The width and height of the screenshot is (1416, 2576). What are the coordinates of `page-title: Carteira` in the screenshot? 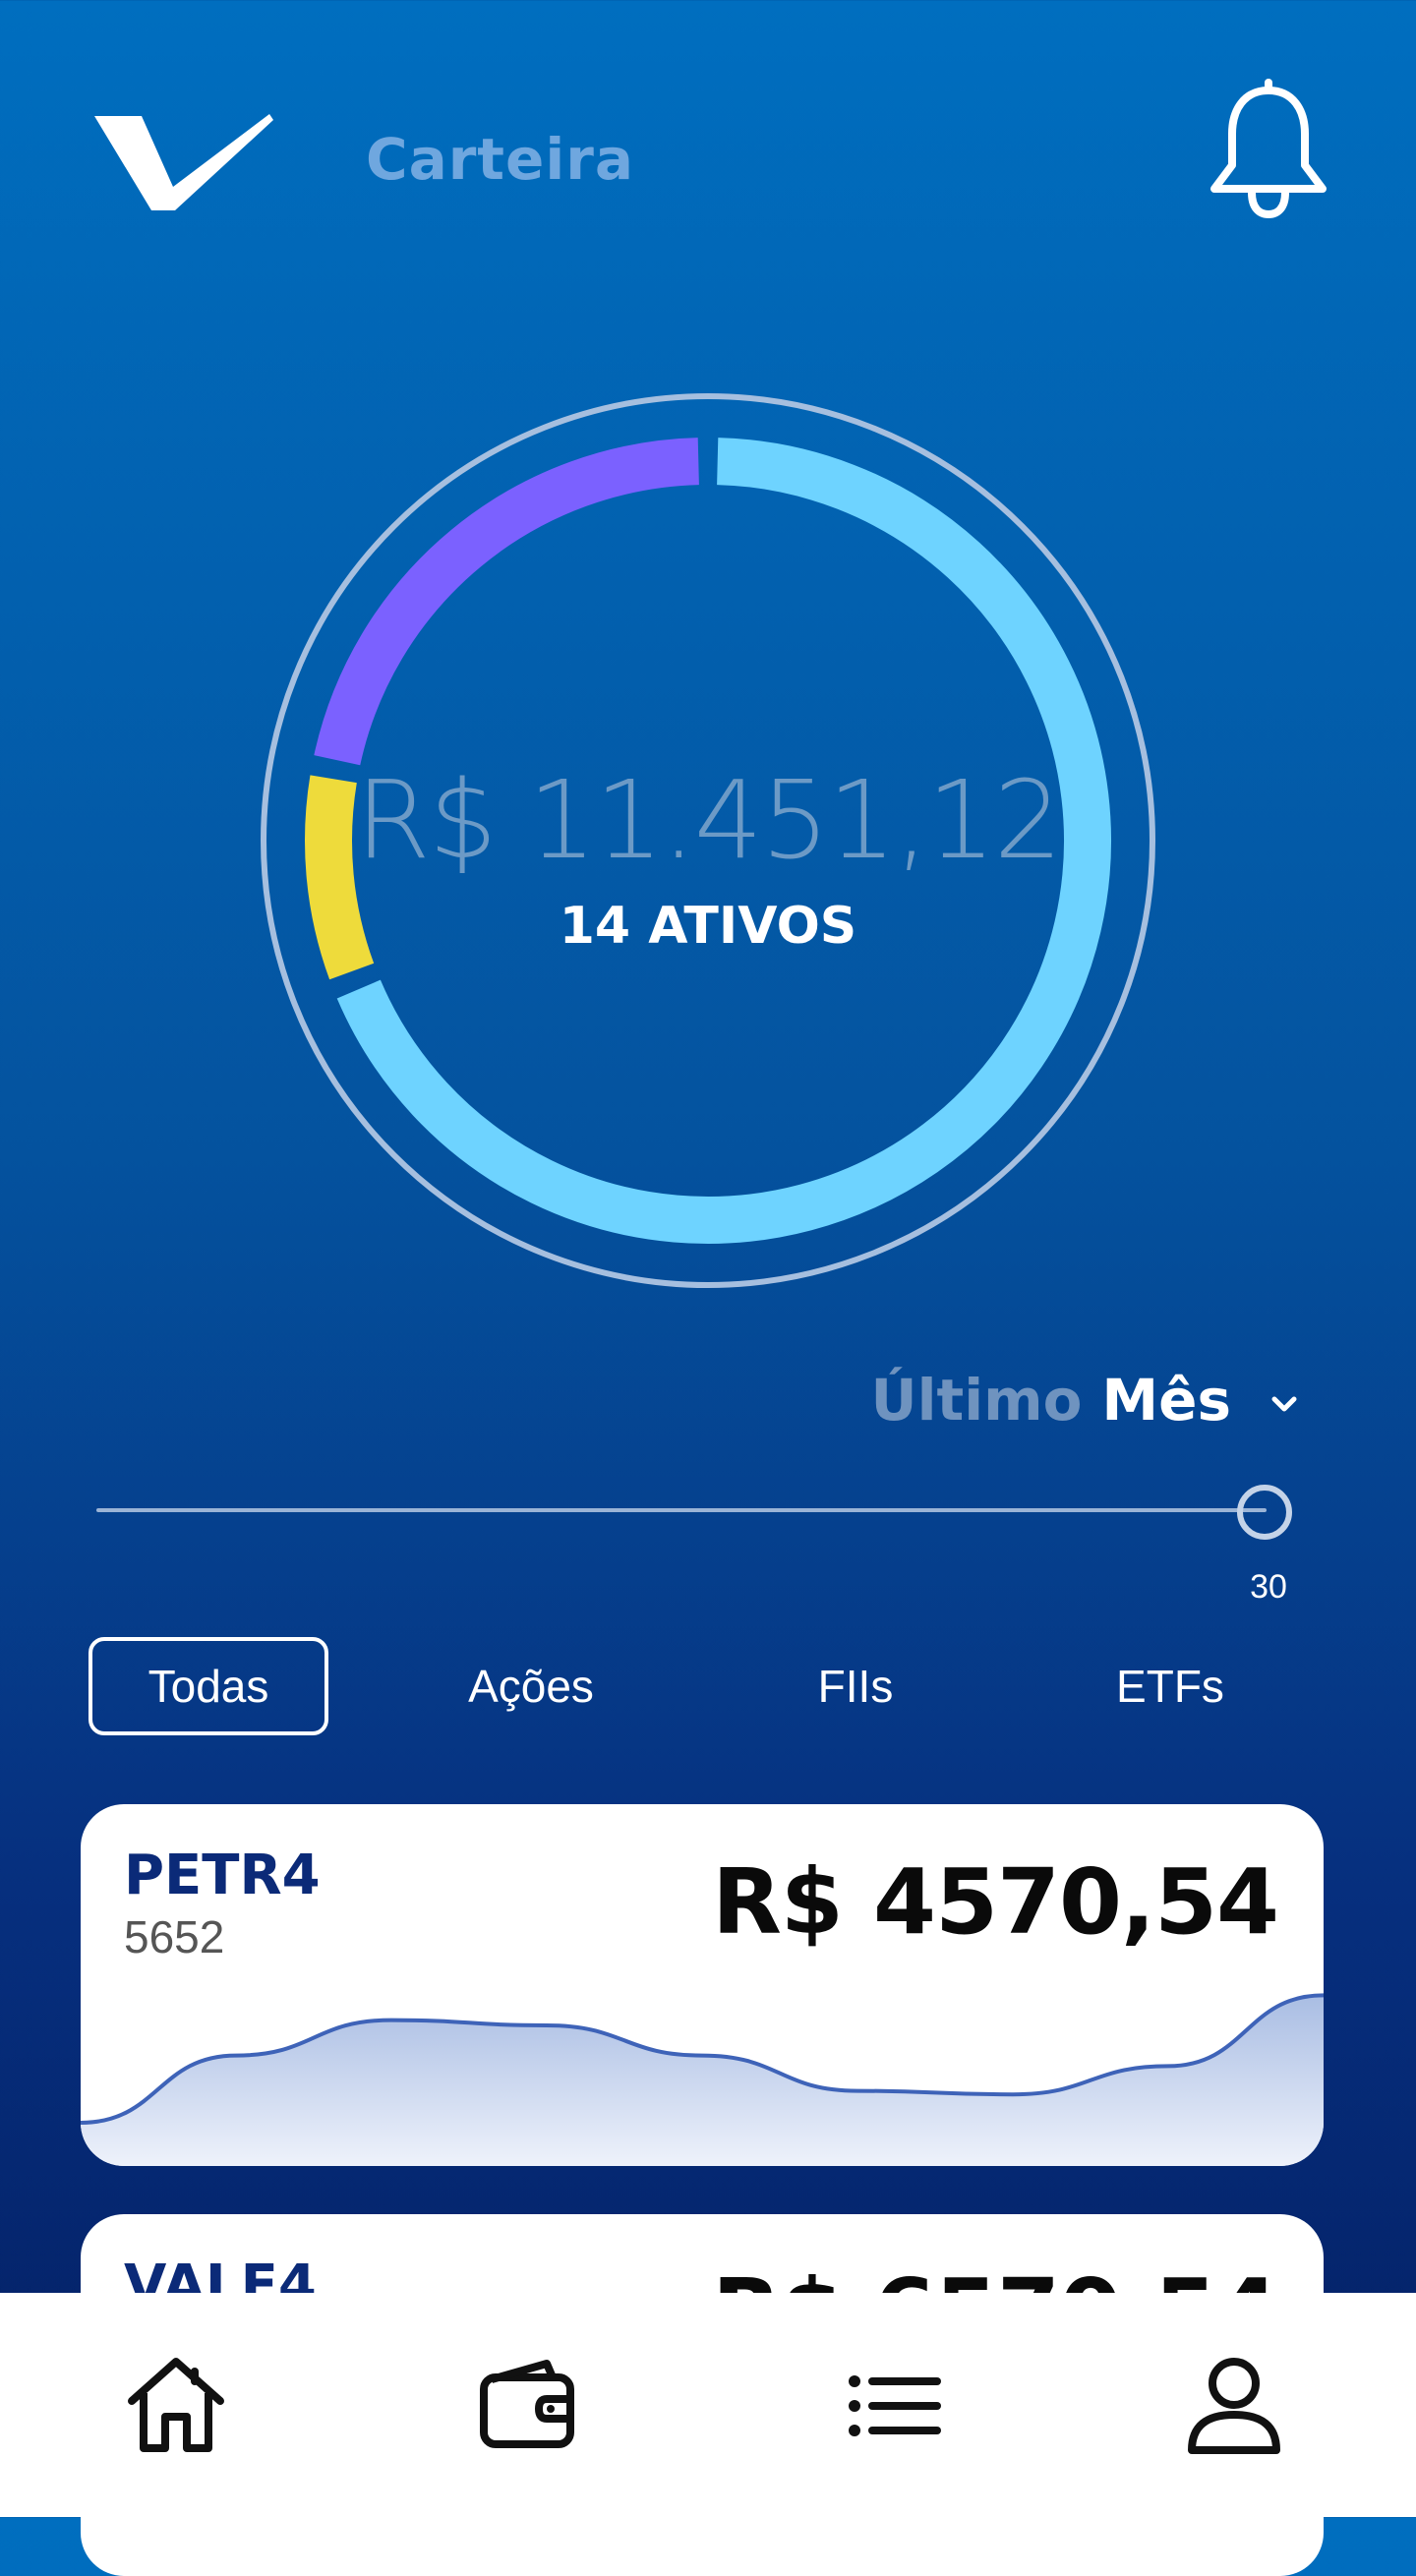 It's located at (500, 159).